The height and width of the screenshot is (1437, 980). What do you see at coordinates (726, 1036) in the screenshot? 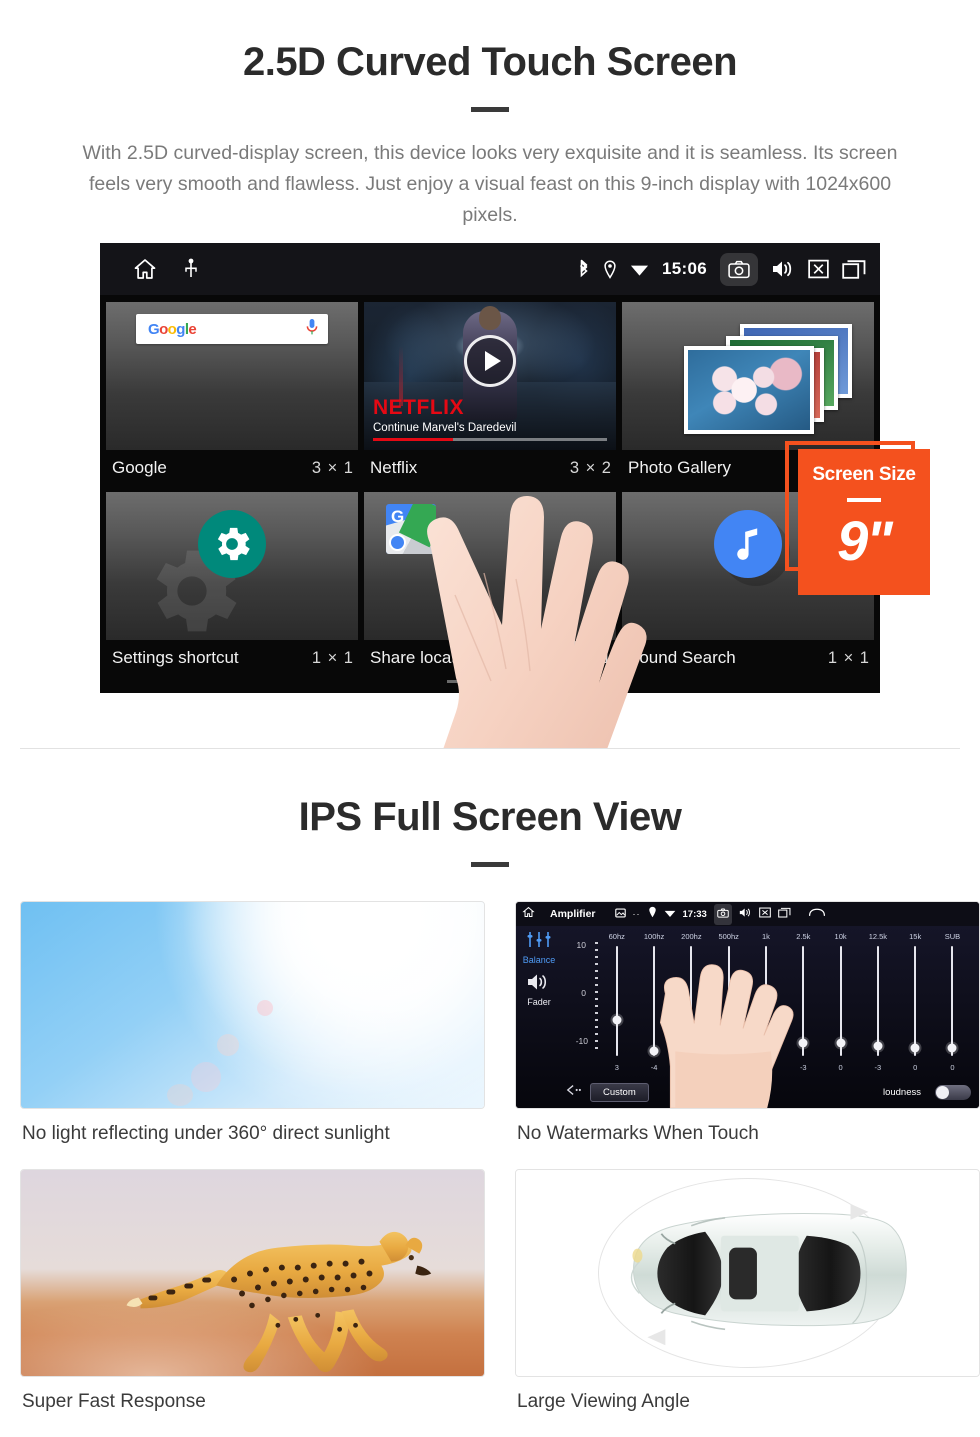
I see `hand-on-equalizer` at bounding box center [726, 1036].